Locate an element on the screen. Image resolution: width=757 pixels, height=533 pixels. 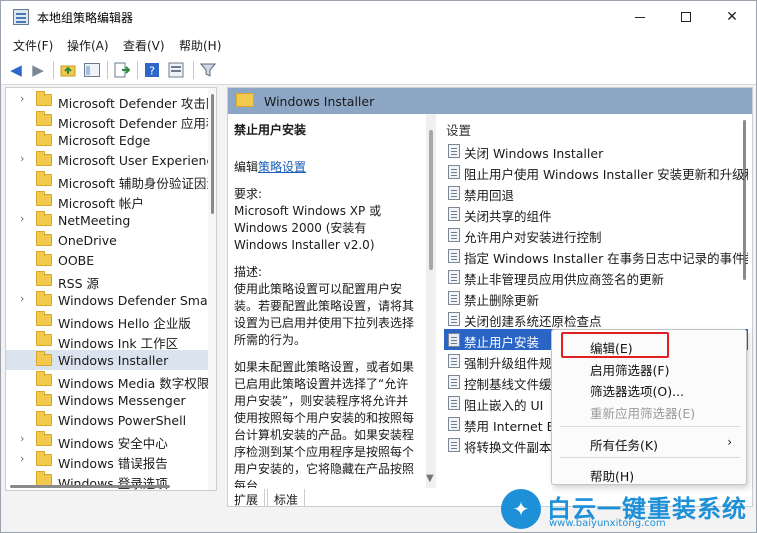
tab-standard: 标准 is located at coordinates (286, 498).